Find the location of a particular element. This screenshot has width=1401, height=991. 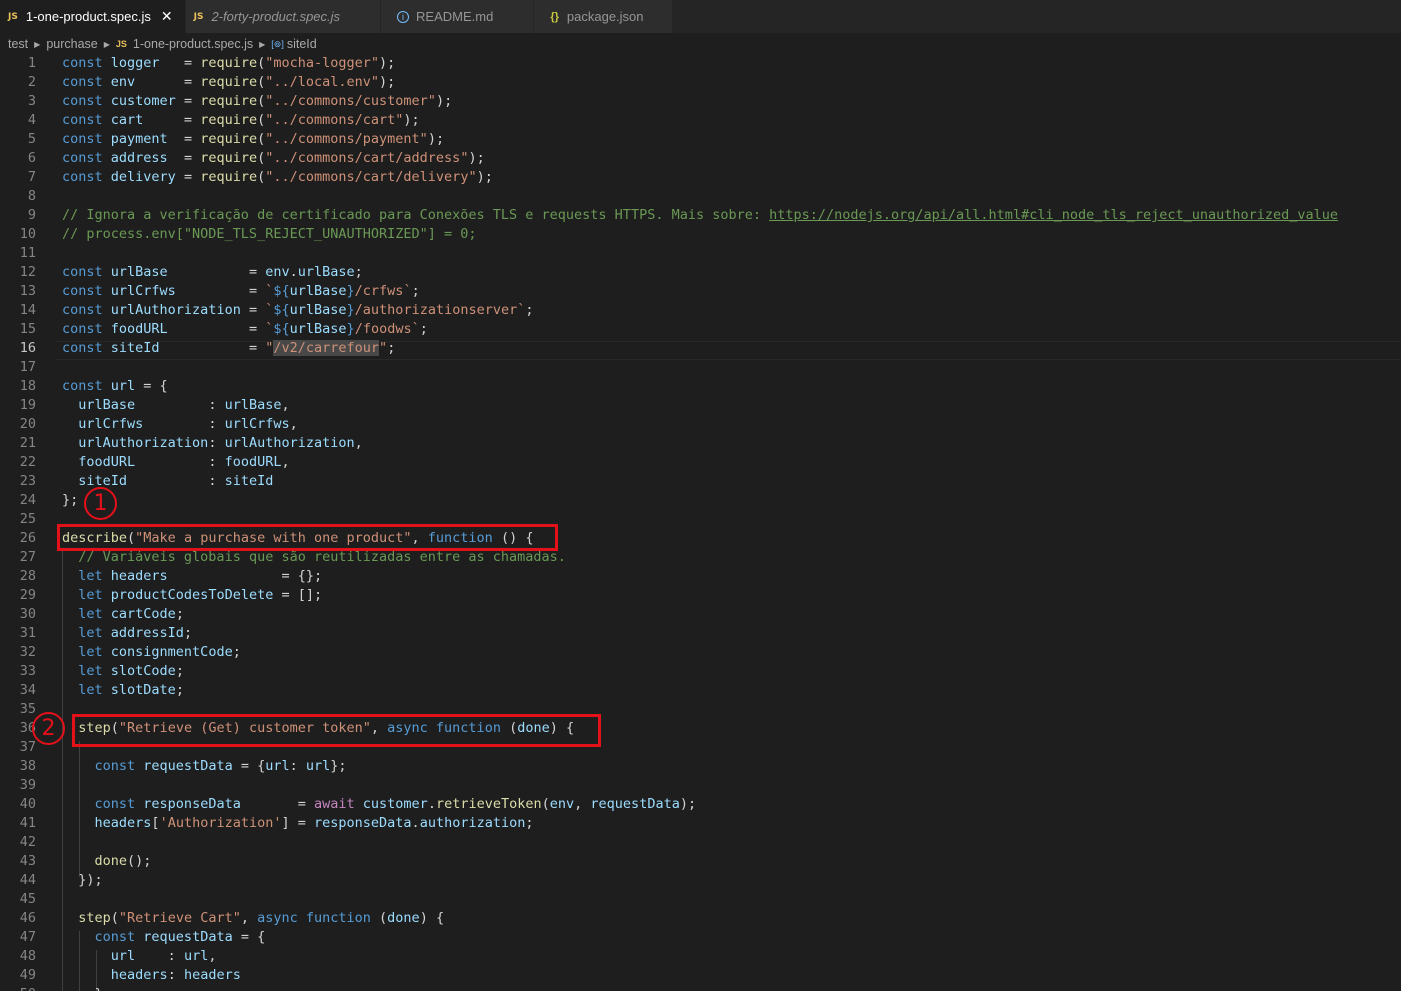

tab-package-json: {} package.json is located at coordinates (603, 16).